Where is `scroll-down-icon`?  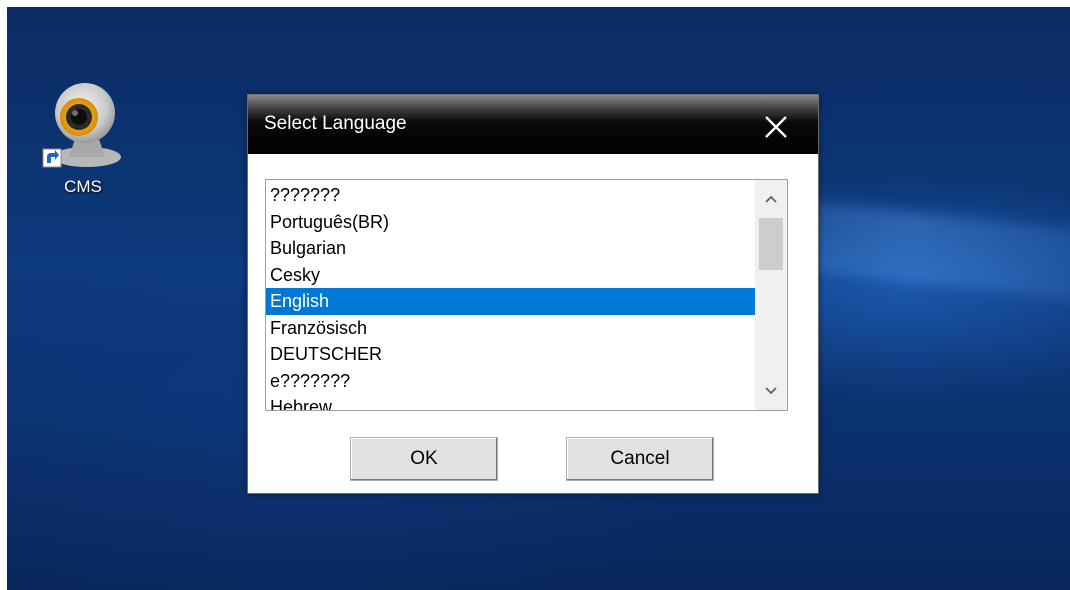
scroll-down-icon is located at coordinates (771, 391).